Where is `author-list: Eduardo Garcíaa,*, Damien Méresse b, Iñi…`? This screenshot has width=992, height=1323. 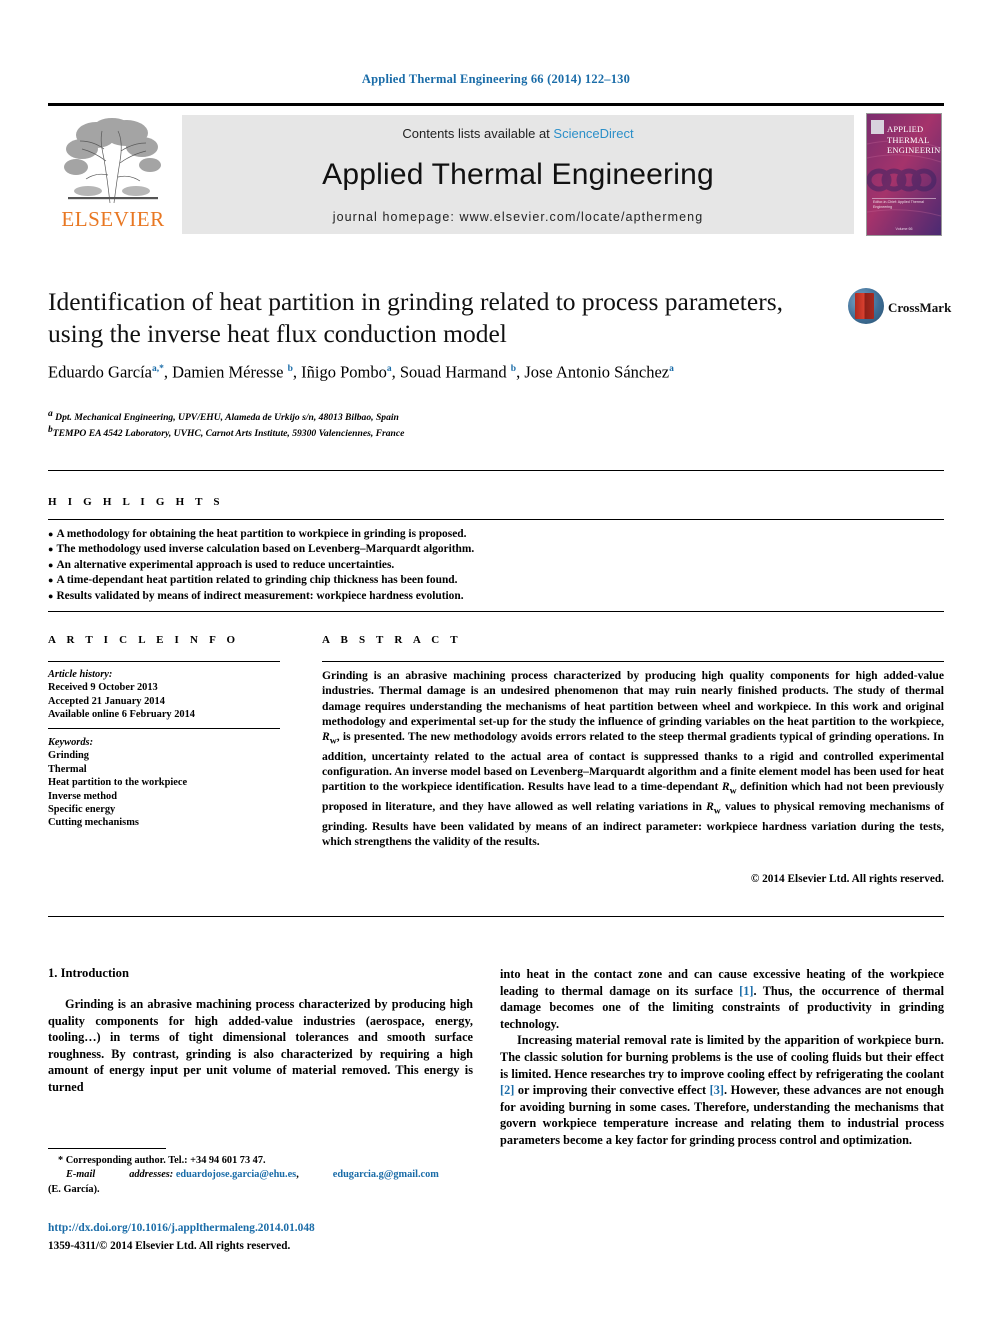 author-list: Eduardo Garcíaa,*, Damien Méresse b, Iñi… is located at coordinates (361, 372).